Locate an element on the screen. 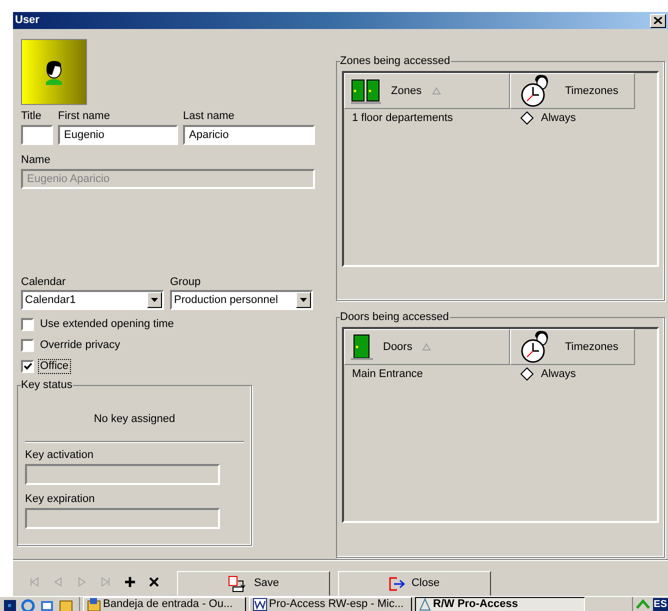 The width and height of the screenshot is (668, 611). add-button is located at coordinates (130, 582).